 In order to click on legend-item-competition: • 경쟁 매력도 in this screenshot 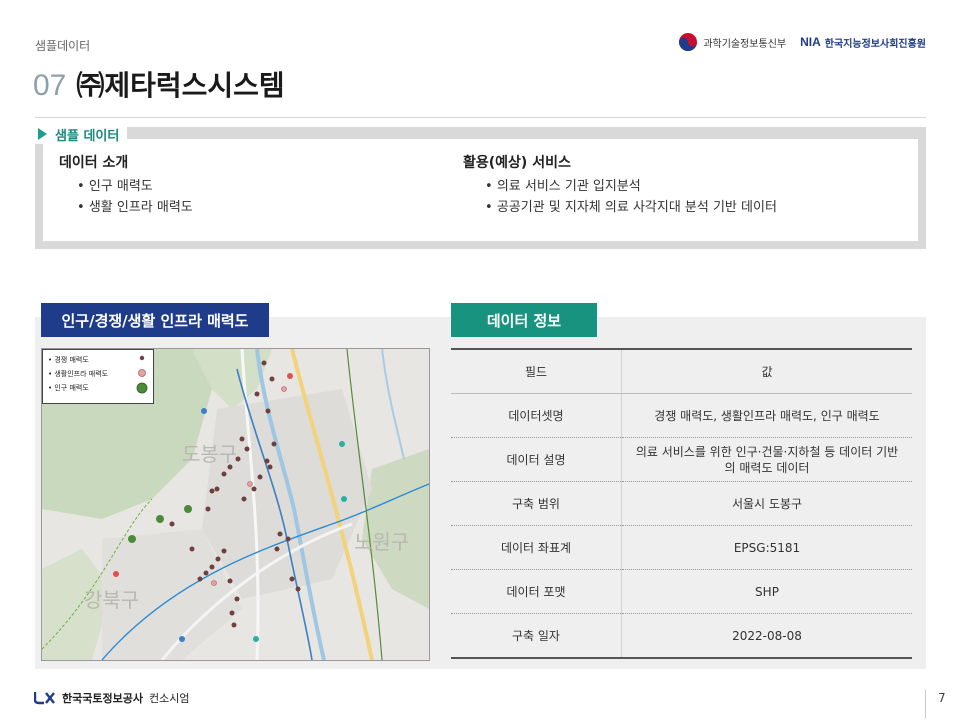, I will do `click(68, 360)`.